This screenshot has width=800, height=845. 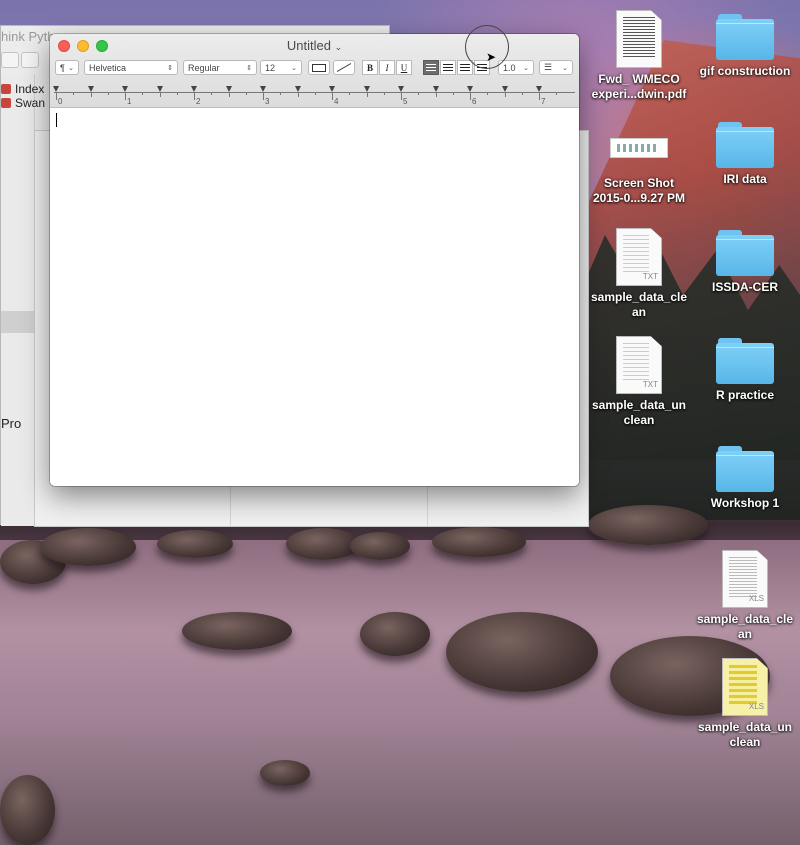 I want to click on desktop-icon-label: Fwd_ WMECO experi...dwin.pdf, so click(x=639, y=86).